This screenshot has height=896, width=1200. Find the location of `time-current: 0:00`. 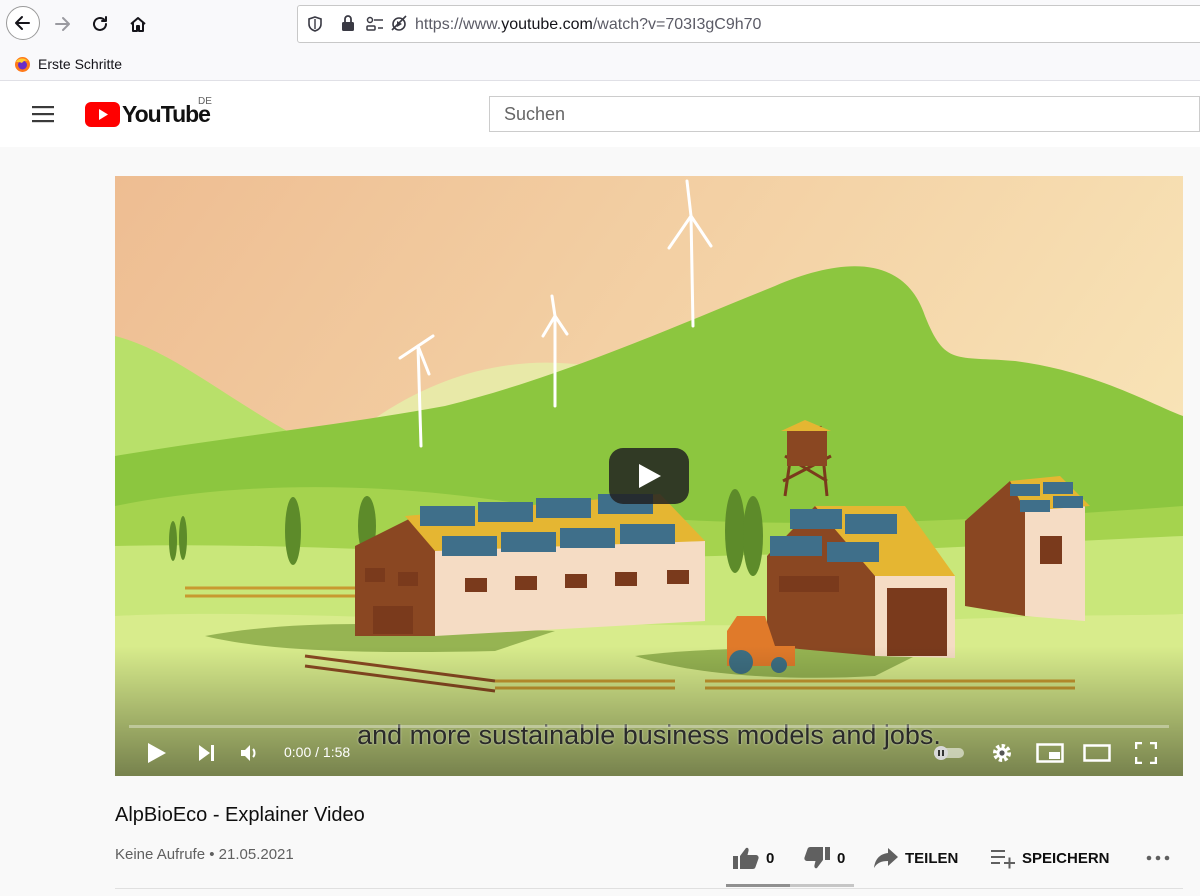

time-current: 0:00 is located at coordinates (298, 752).